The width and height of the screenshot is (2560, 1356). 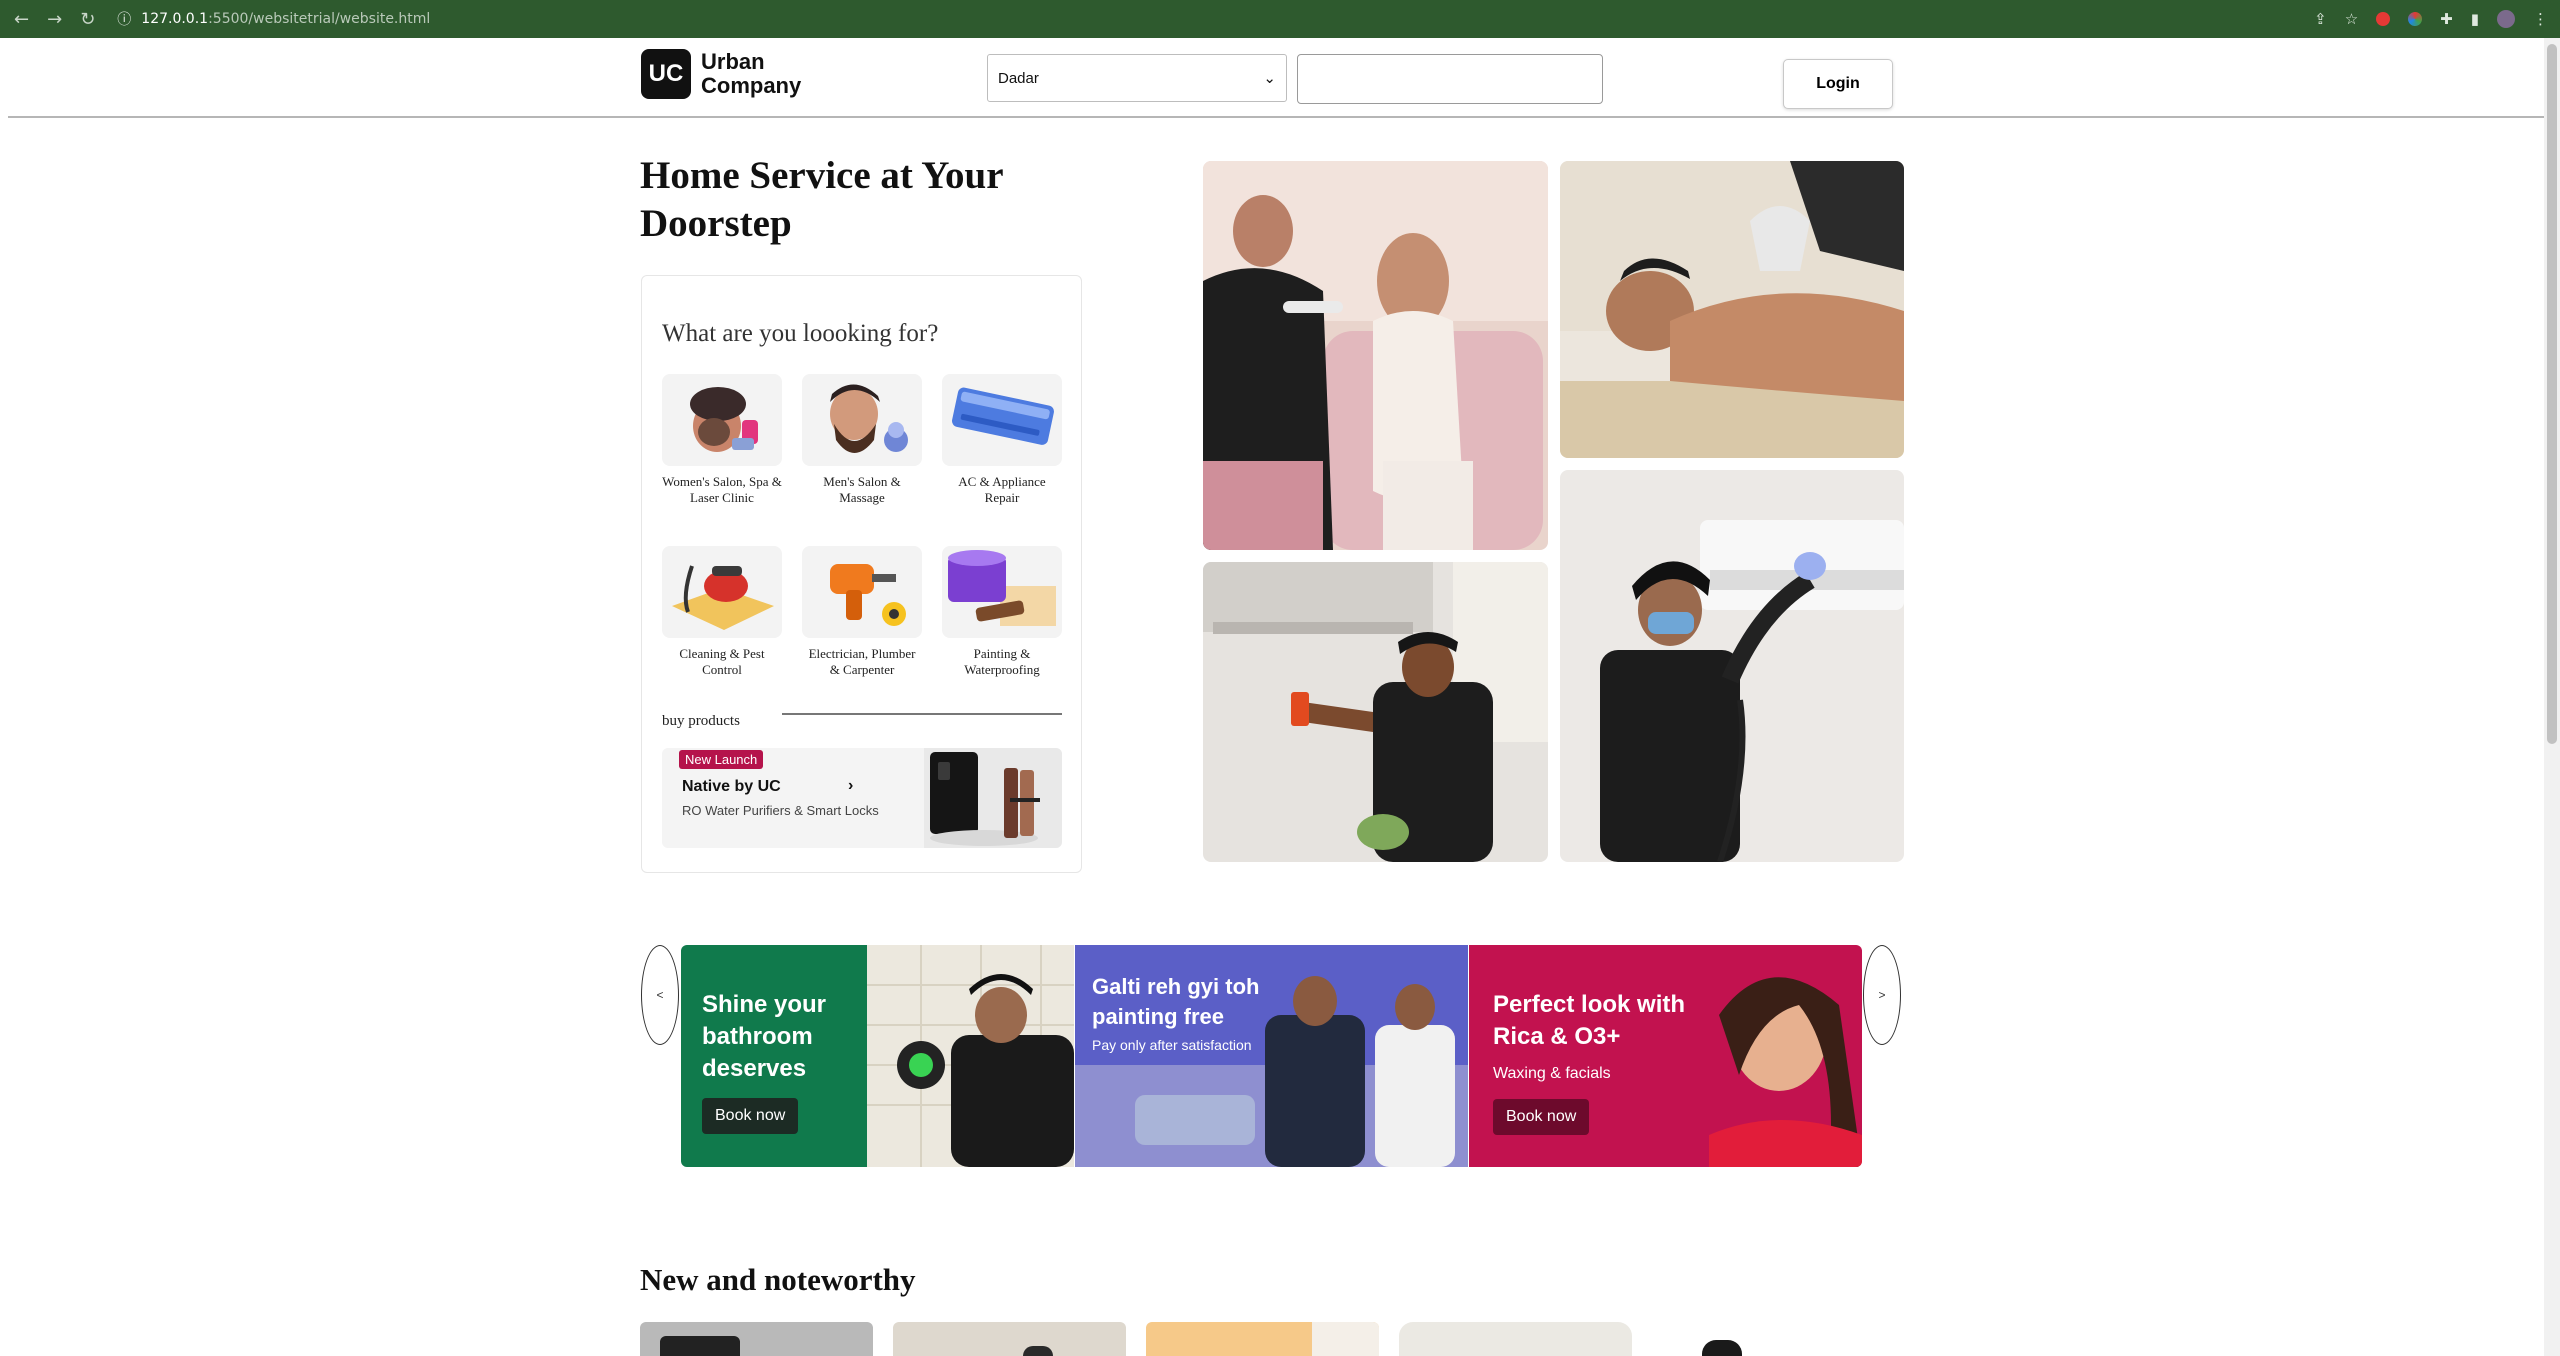 What do you see at coordinates (733, 61) in the screenshot?
I see `logo-line-1: Urban` at bounding box center [733, 61].